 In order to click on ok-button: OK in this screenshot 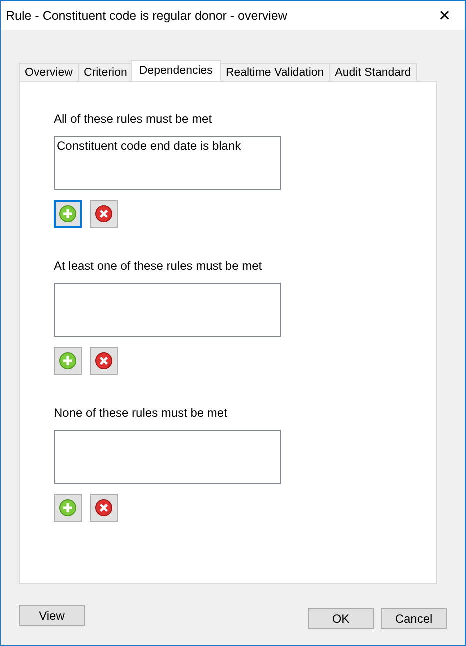, I will do `click(341, 618)`.